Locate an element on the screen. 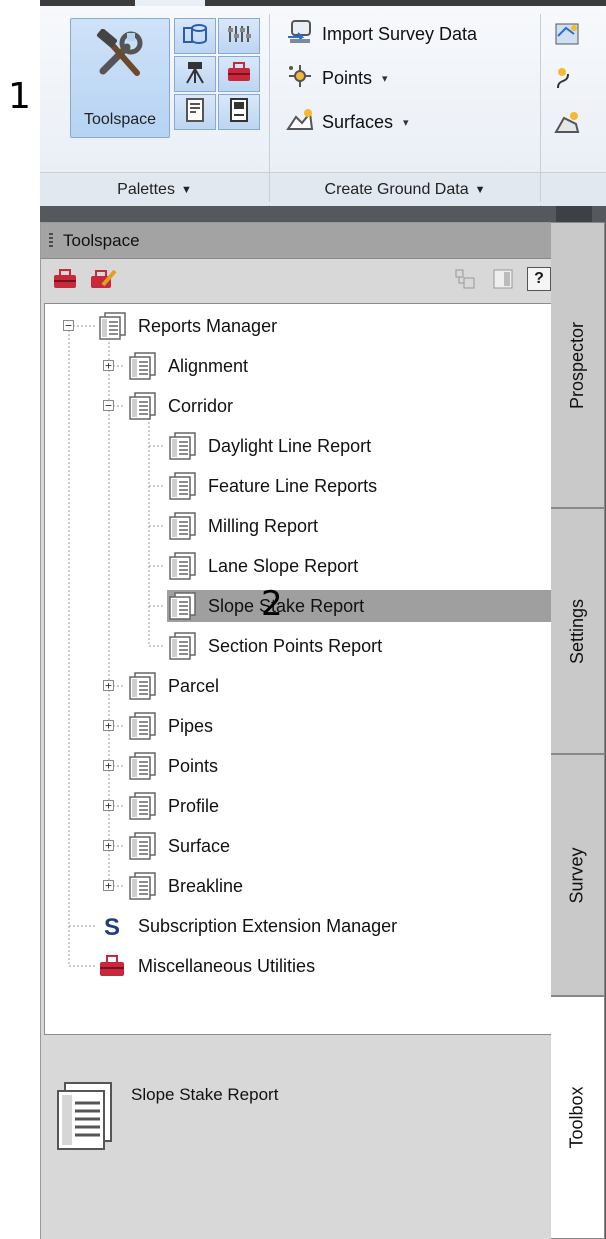  tree-item-label: Breakline is located at coordinates (206, 885).